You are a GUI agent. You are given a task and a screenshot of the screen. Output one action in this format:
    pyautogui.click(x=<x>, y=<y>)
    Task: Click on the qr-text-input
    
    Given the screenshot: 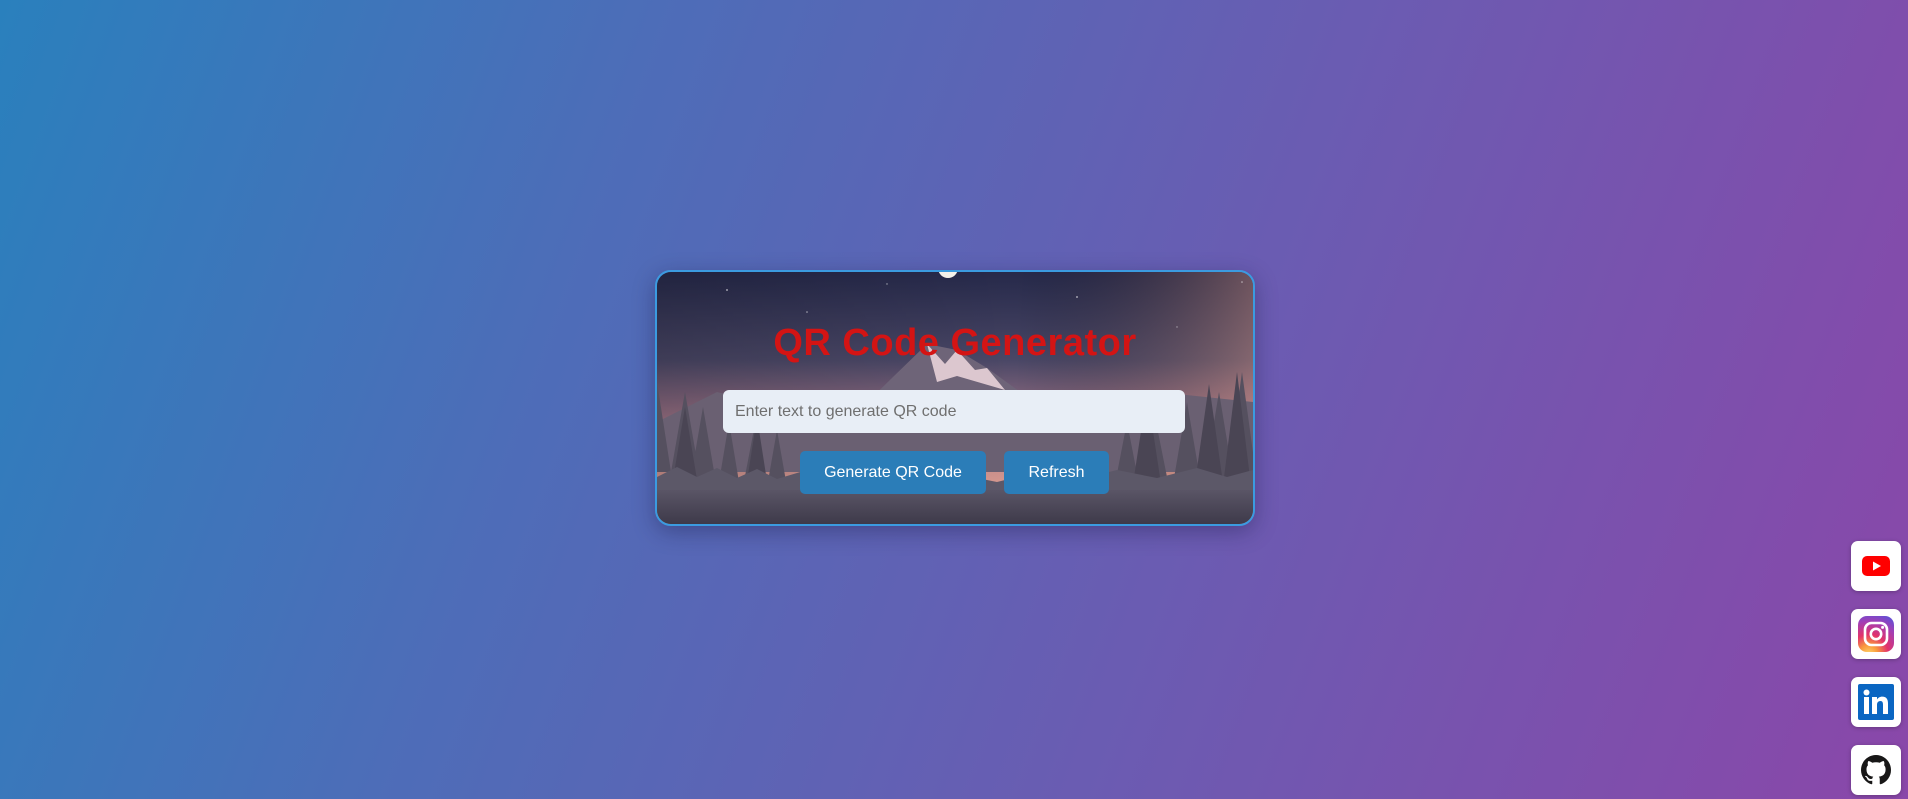 What is the action you would take?
    pyautogui.click(x=954, y=411)
    